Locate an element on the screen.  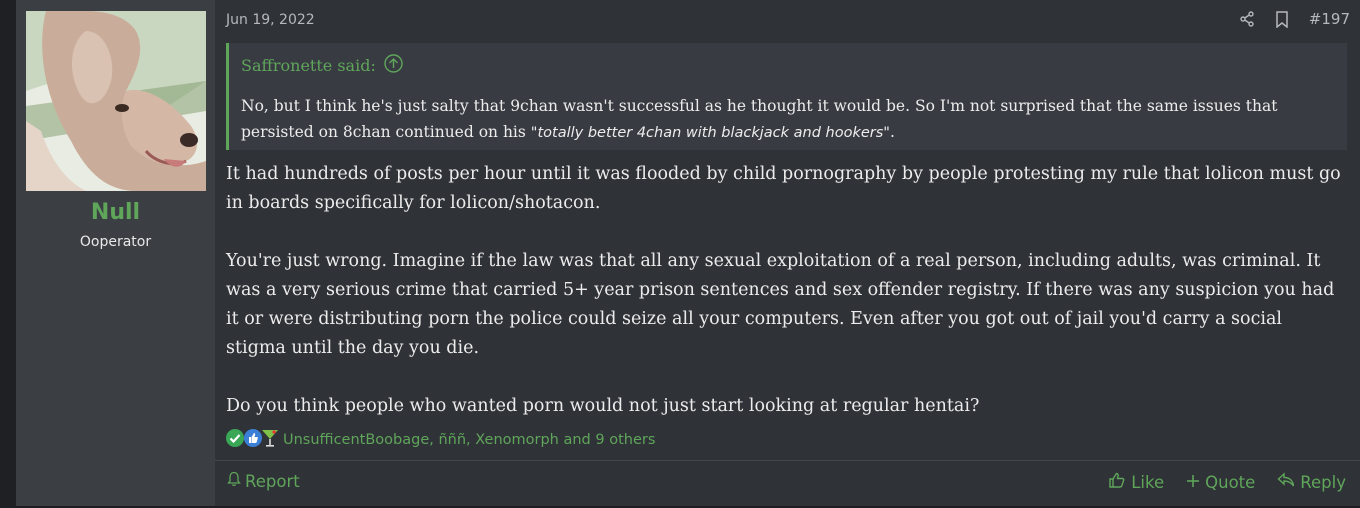
reply-label: Reply is located at coordinates (1323, 482).